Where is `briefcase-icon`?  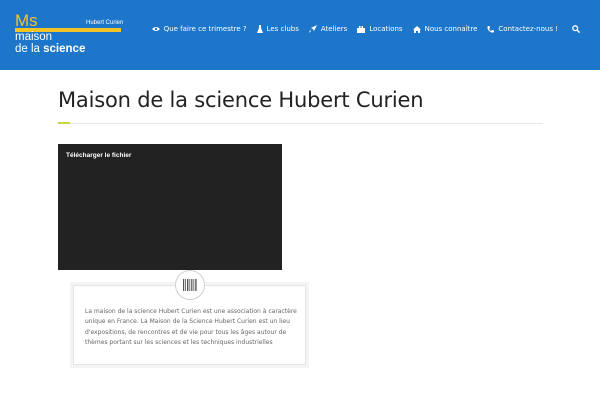 briefcase-icon is located at coordinates (361, 29).